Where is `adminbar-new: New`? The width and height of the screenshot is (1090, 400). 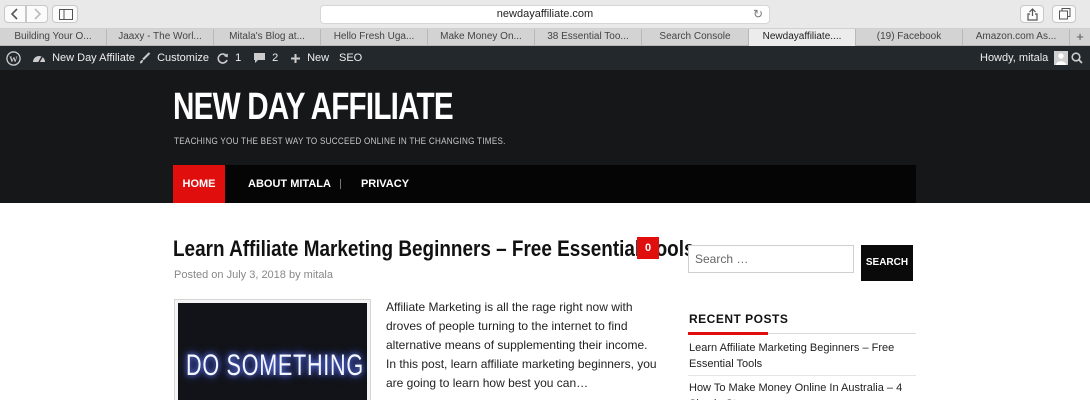 adminbar-new: New is located at coordinates (309, 58).